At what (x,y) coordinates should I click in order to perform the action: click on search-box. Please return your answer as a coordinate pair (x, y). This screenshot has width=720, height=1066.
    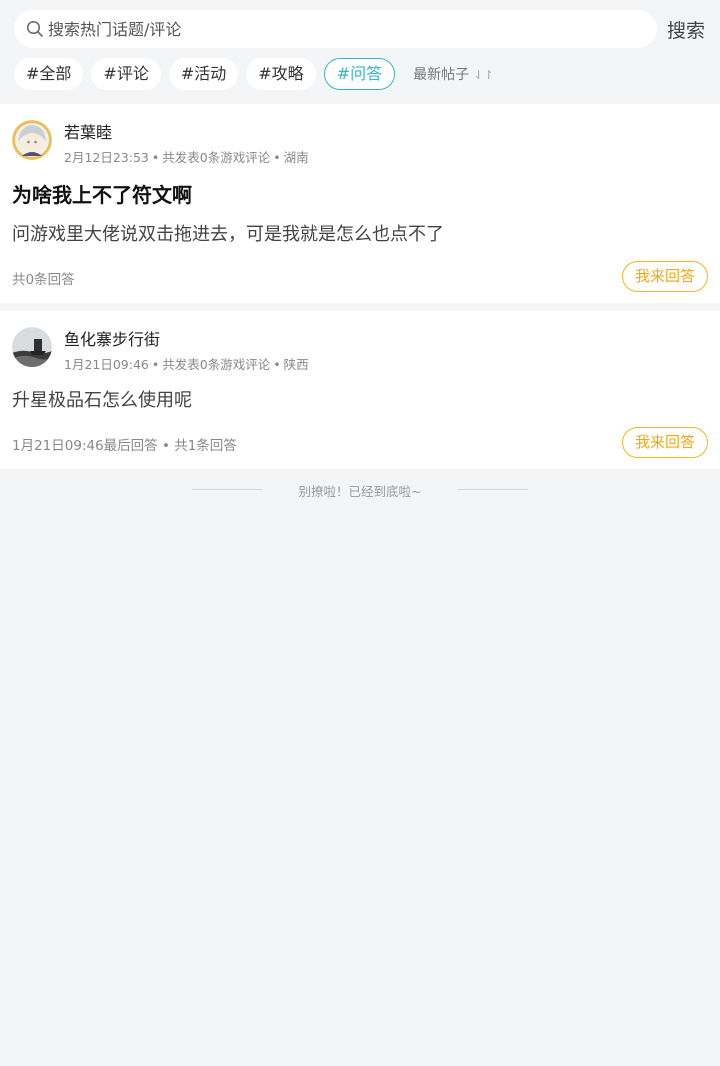
    Looking at the image, I should click on (335, 29).